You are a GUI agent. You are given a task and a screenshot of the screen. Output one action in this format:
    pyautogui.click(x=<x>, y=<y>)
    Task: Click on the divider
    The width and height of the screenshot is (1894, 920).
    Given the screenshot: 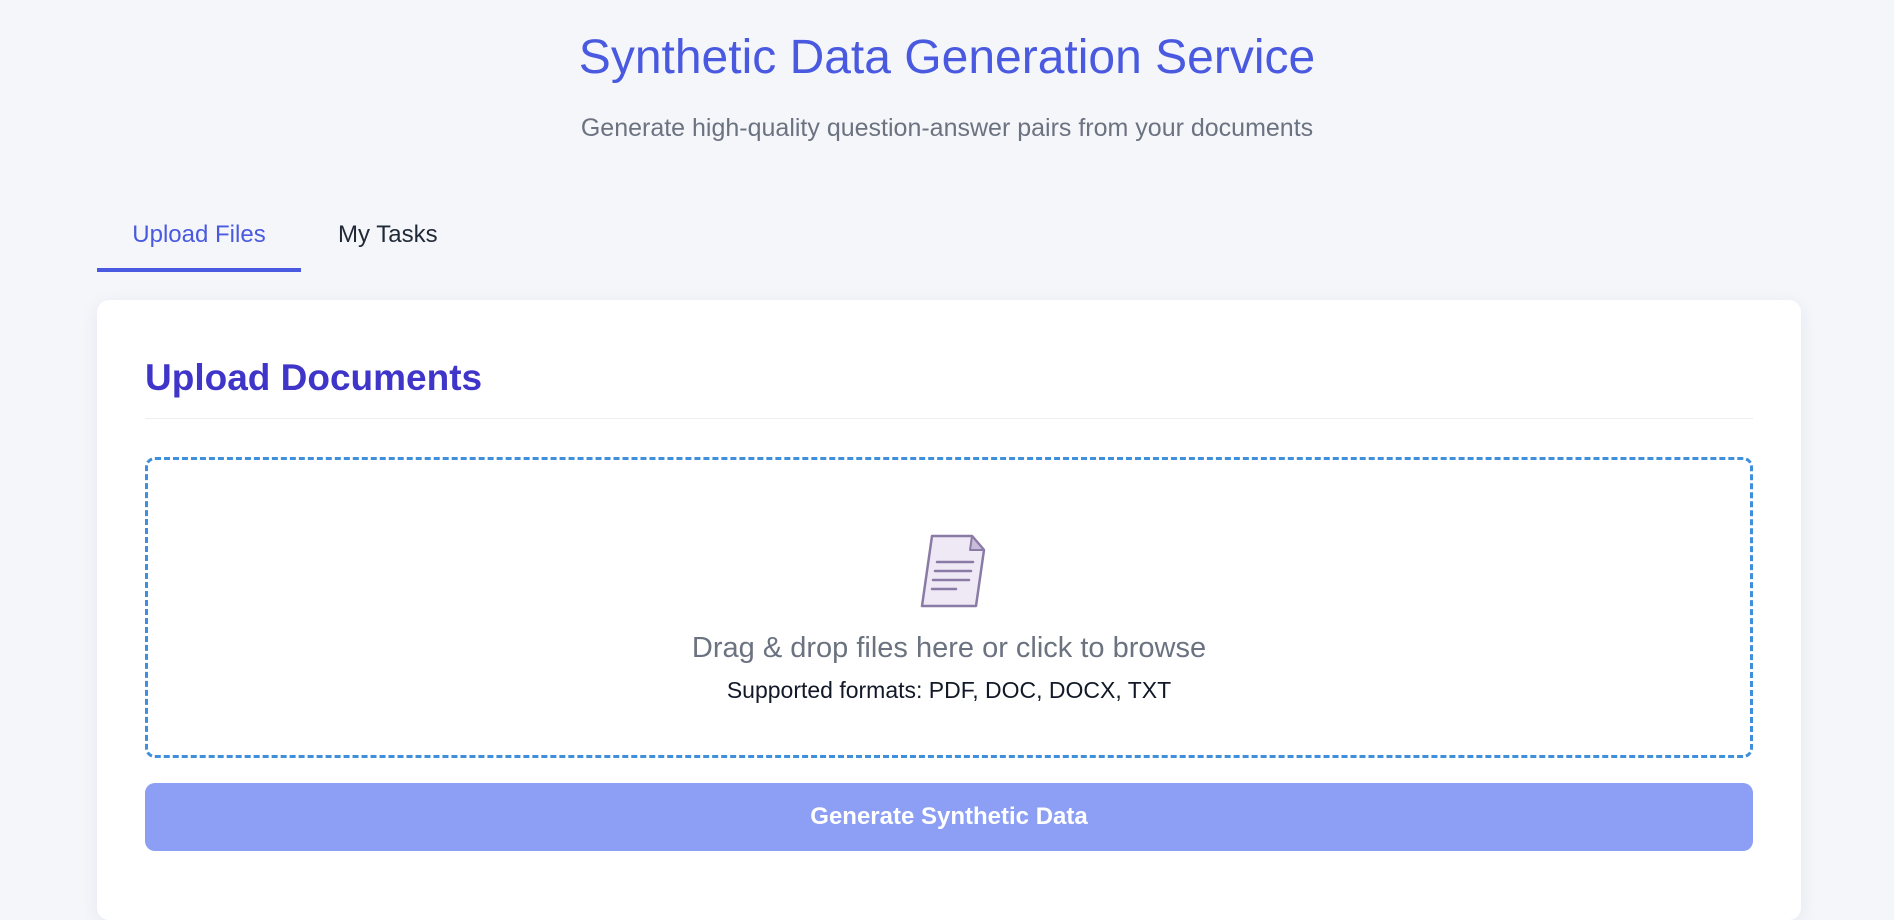 What is the action you would take?
    pyautogui.click(x=949, y=418)
    